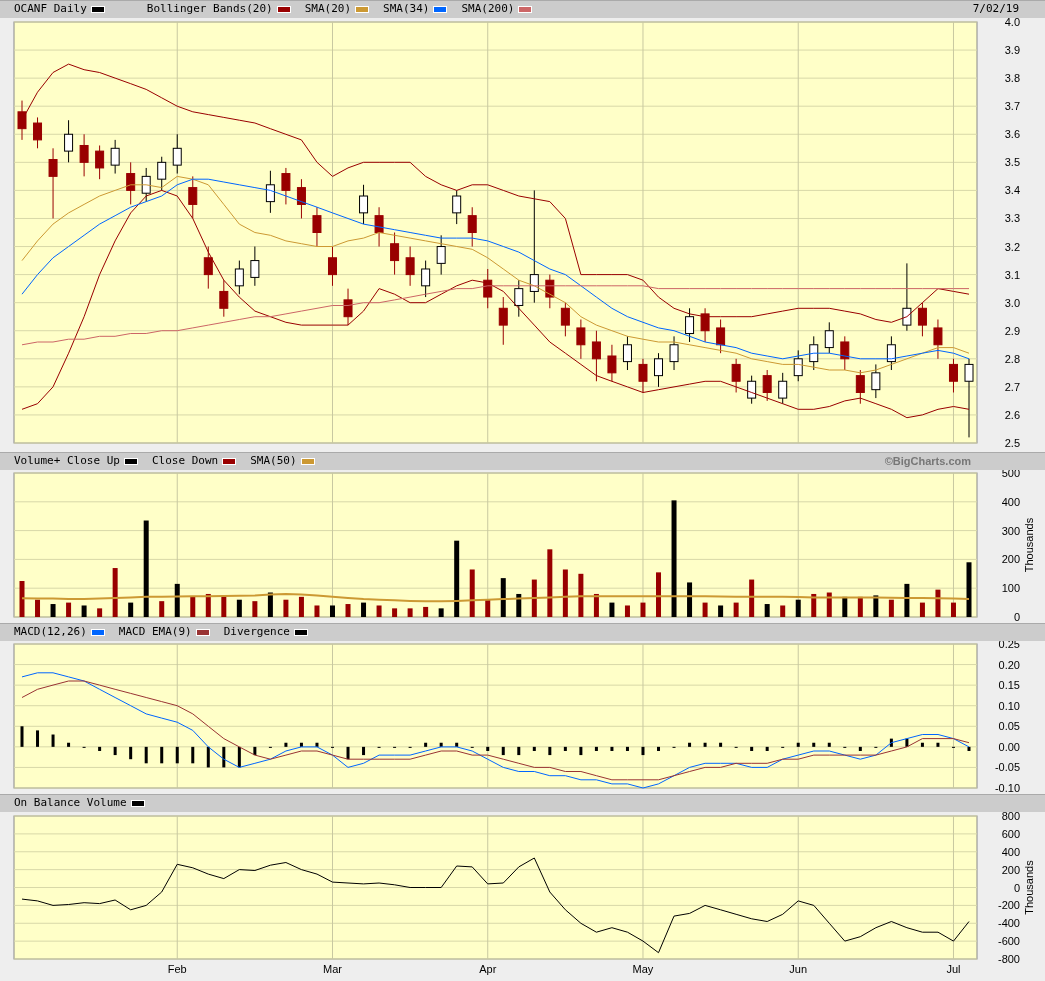 This screenshot has width=1045, height=981. Describe the element at coordinates (50, 632) in the screenshot. I see `legend-label: MACD(12,26)` at that location.